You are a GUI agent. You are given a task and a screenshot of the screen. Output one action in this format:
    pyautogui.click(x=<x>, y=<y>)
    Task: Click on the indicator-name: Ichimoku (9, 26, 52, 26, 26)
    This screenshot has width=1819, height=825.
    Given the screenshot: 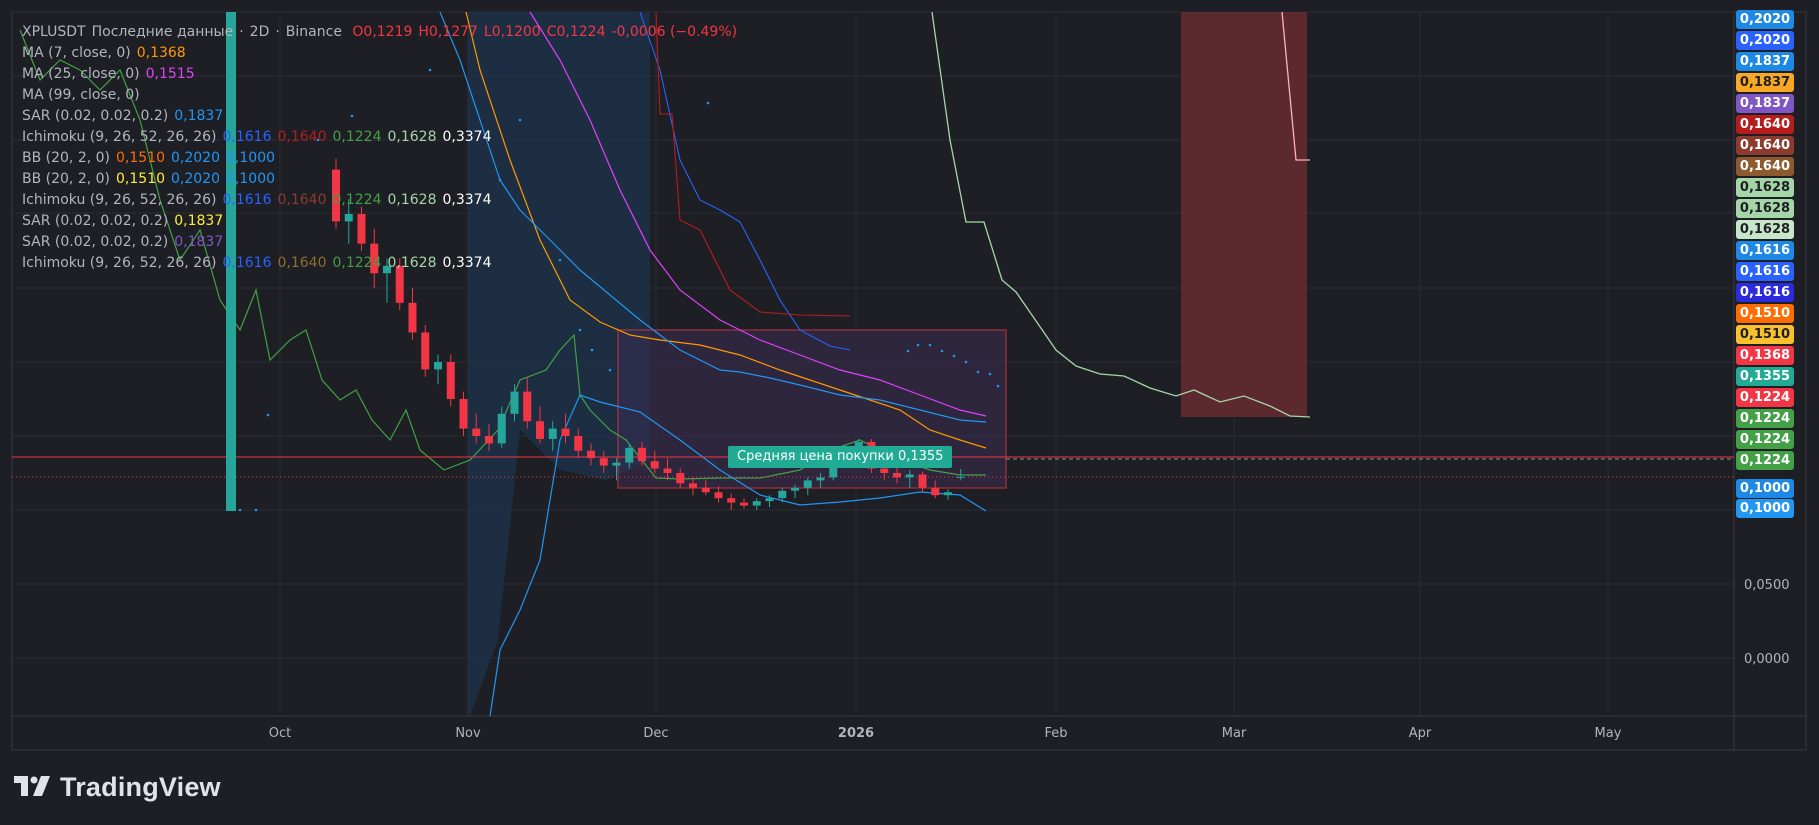 What is the action you would take?
    pyautogui.click(x=119, y=137)
    